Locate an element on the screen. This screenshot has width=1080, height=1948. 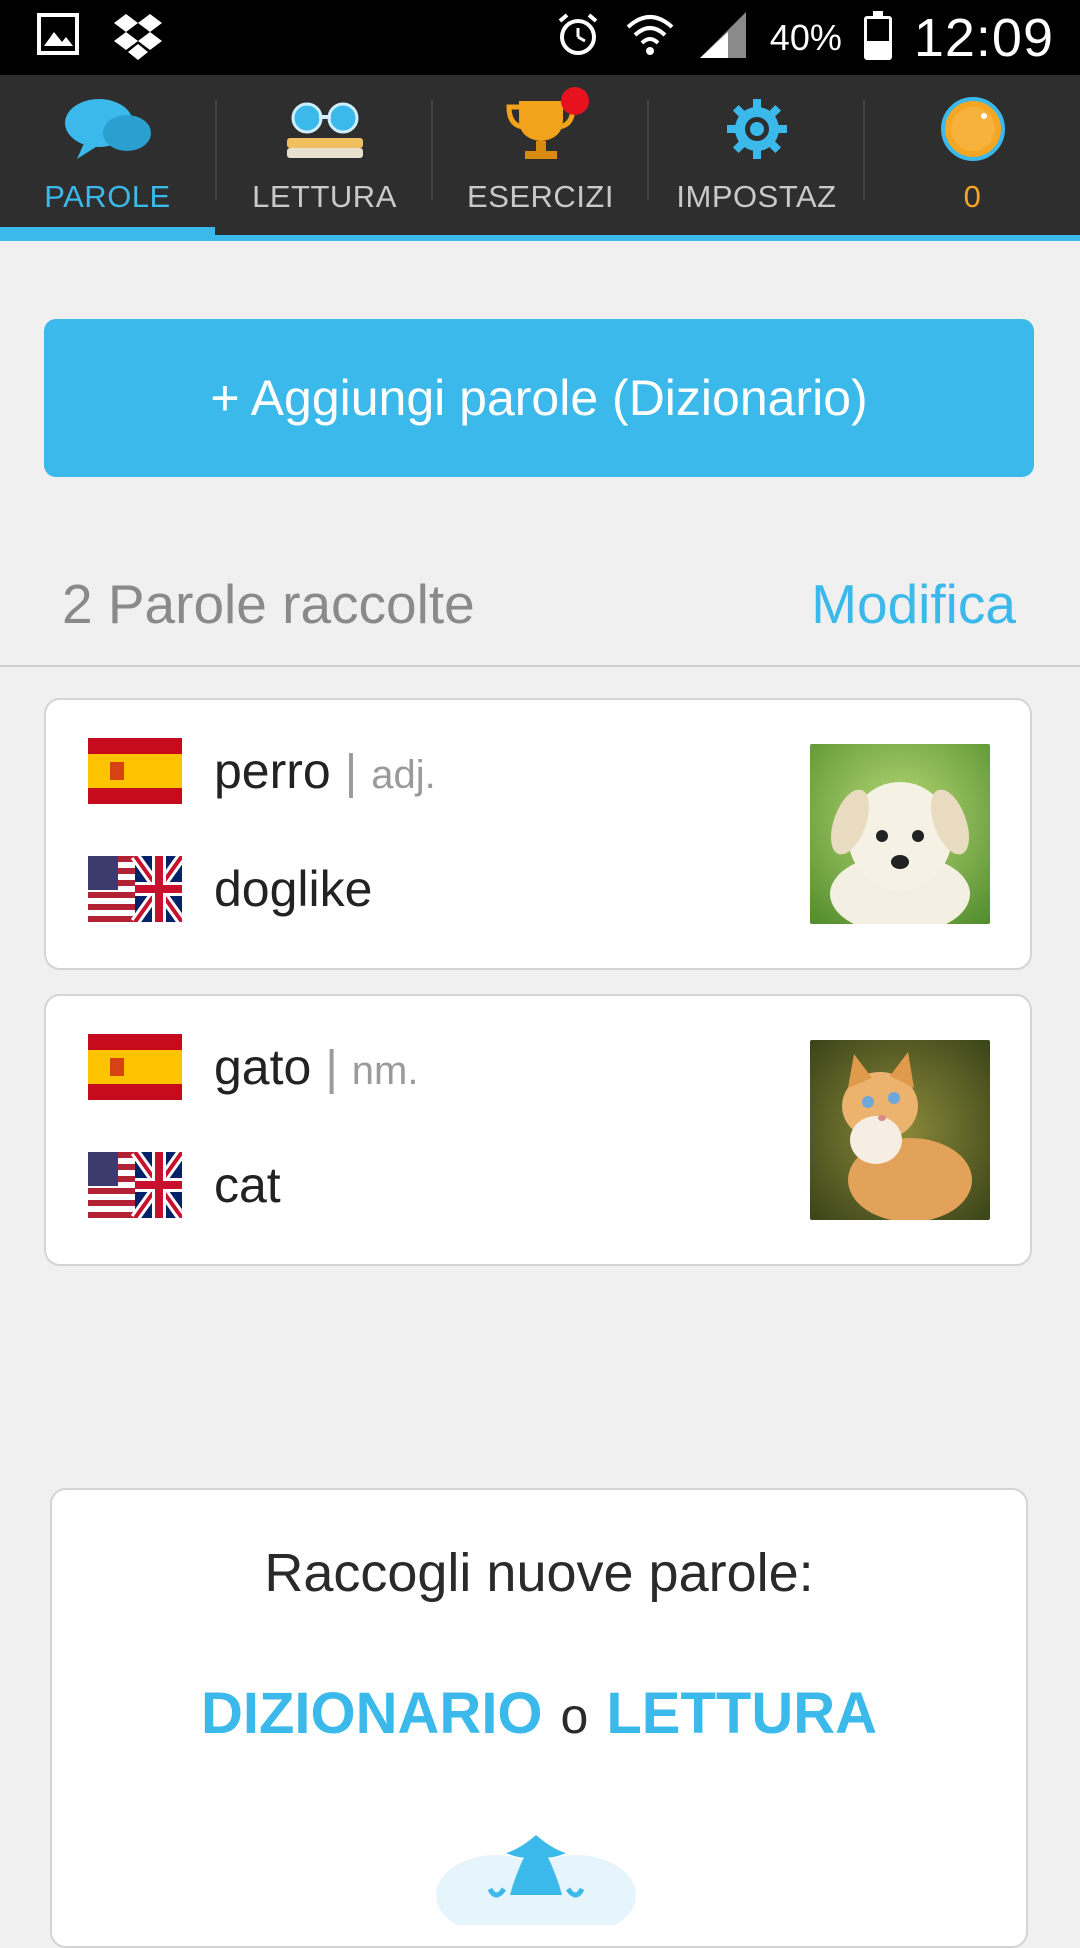
tab-lettura: LETTURA is located at coordinates (324, 155).